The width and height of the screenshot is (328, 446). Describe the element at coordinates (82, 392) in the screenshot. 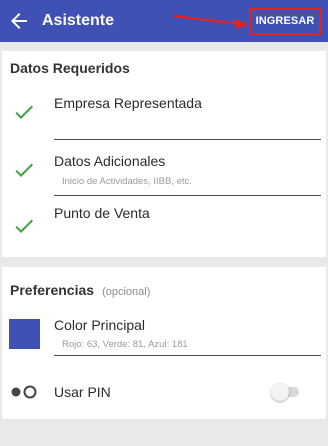

I see `item-label: Usar PIN` at that location.